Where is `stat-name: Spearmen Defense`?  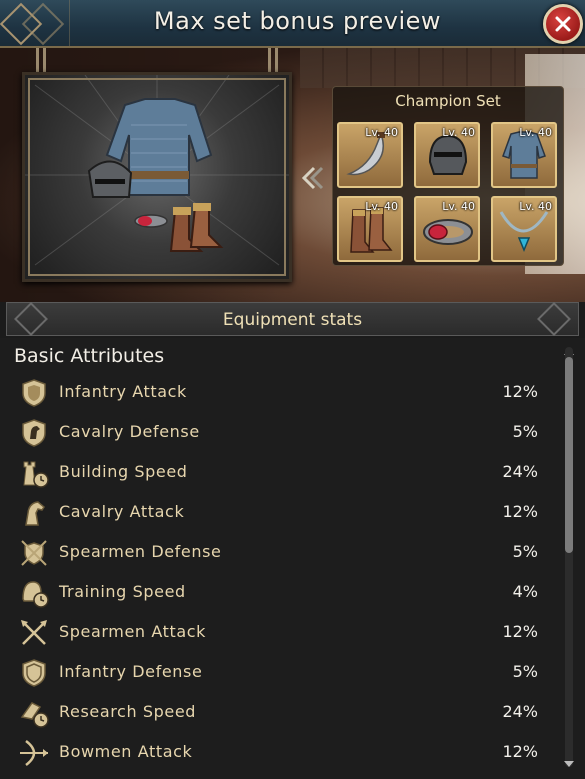
stat-name: Spearmen Defense is located at coordinates (140, 551).